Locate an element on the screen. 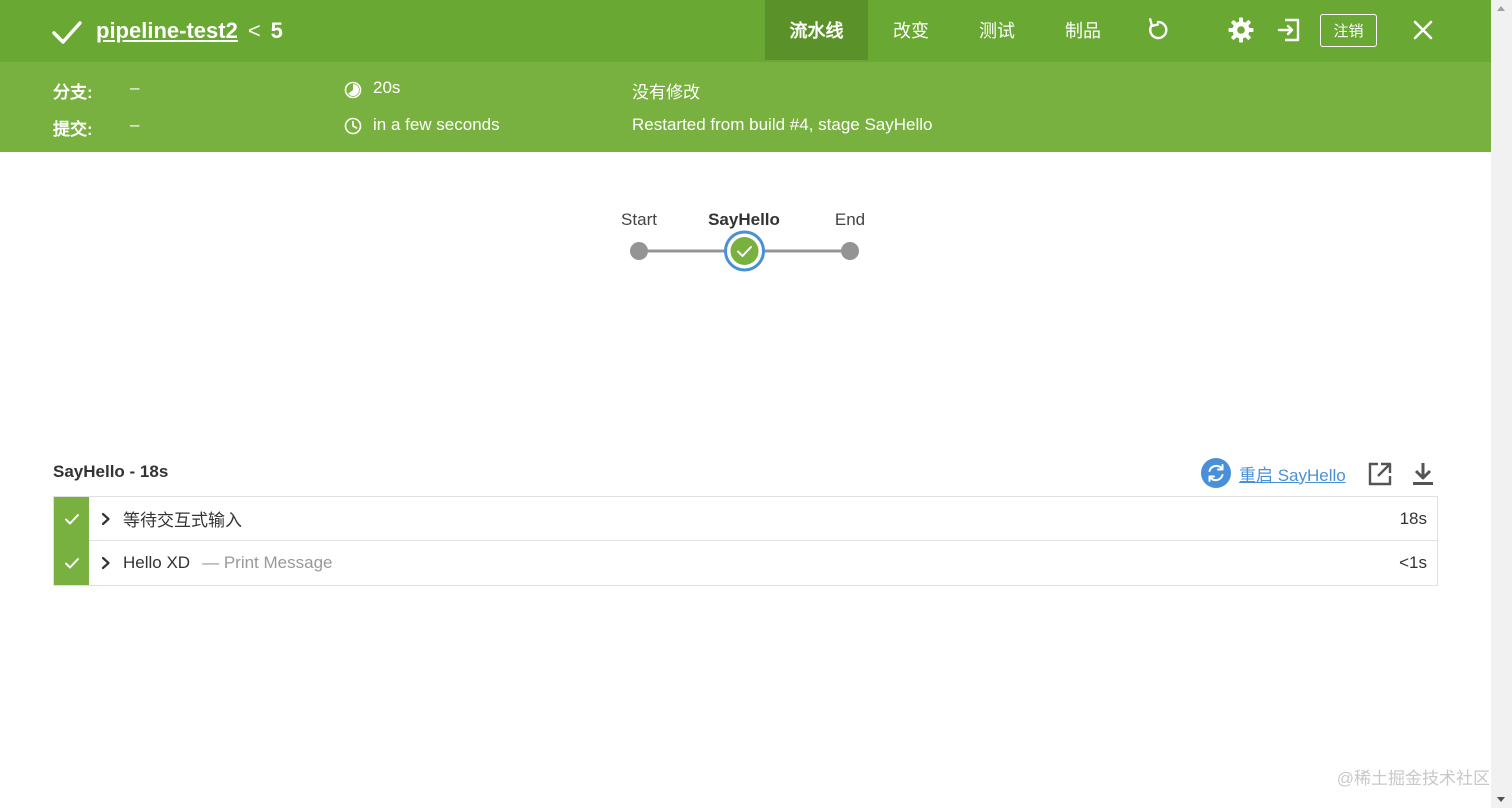 The height and width of the screenshot is (808, 1512). stage-node-end is located at coordinates (850, 251).